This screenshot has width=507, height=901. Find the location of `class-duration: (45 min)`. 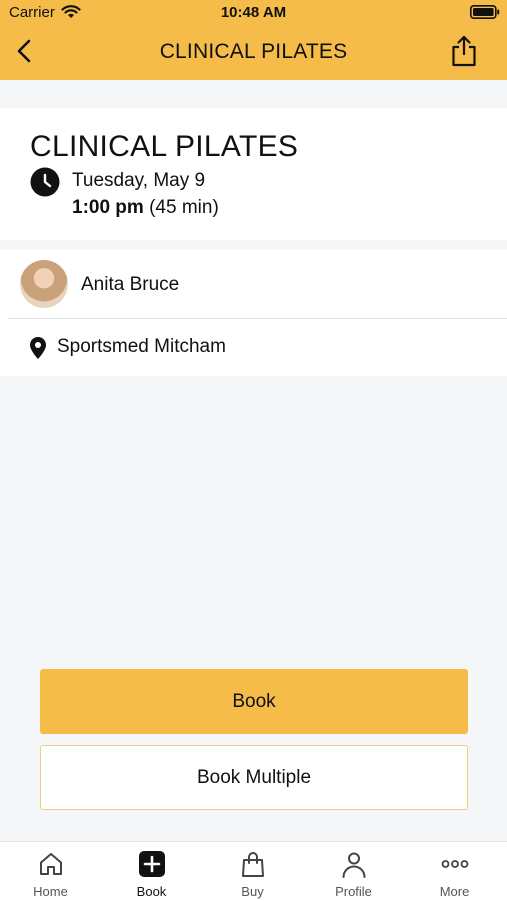

class-duration: (45 min) is located at coordinates (184, 207).